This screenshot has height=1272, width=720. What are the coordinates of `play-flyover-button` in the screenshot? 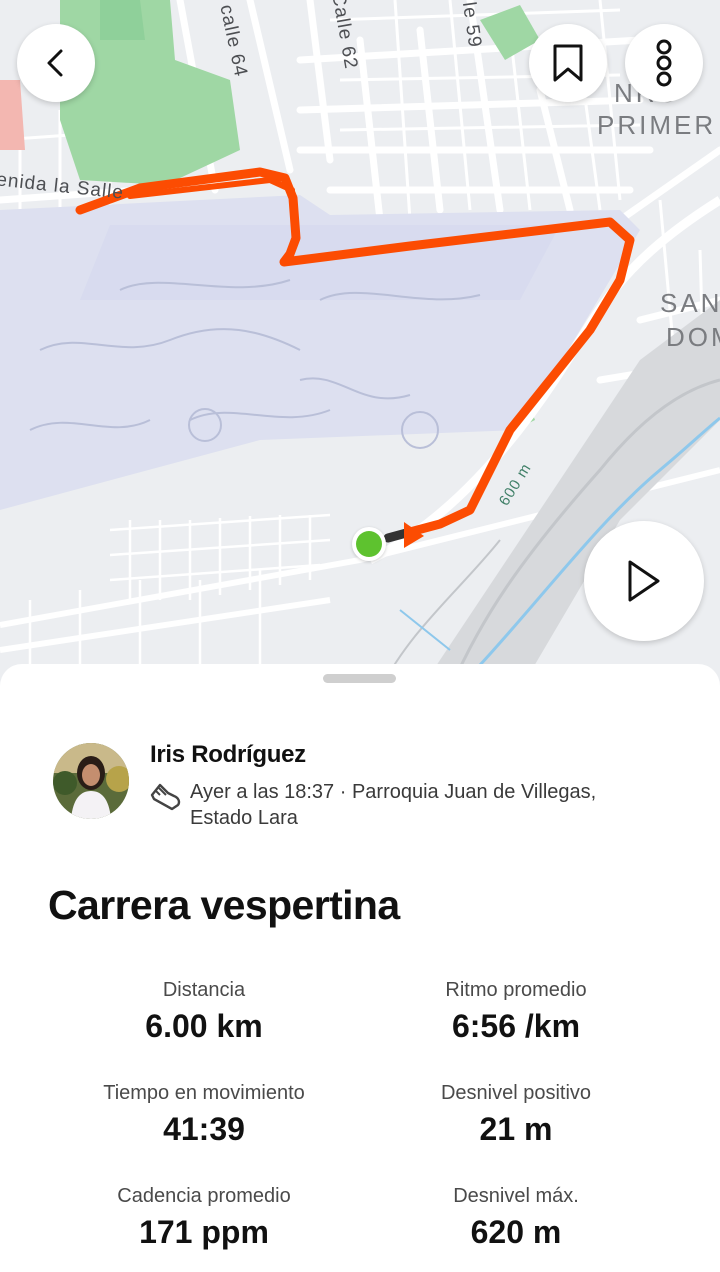 It's located at (644, 581).